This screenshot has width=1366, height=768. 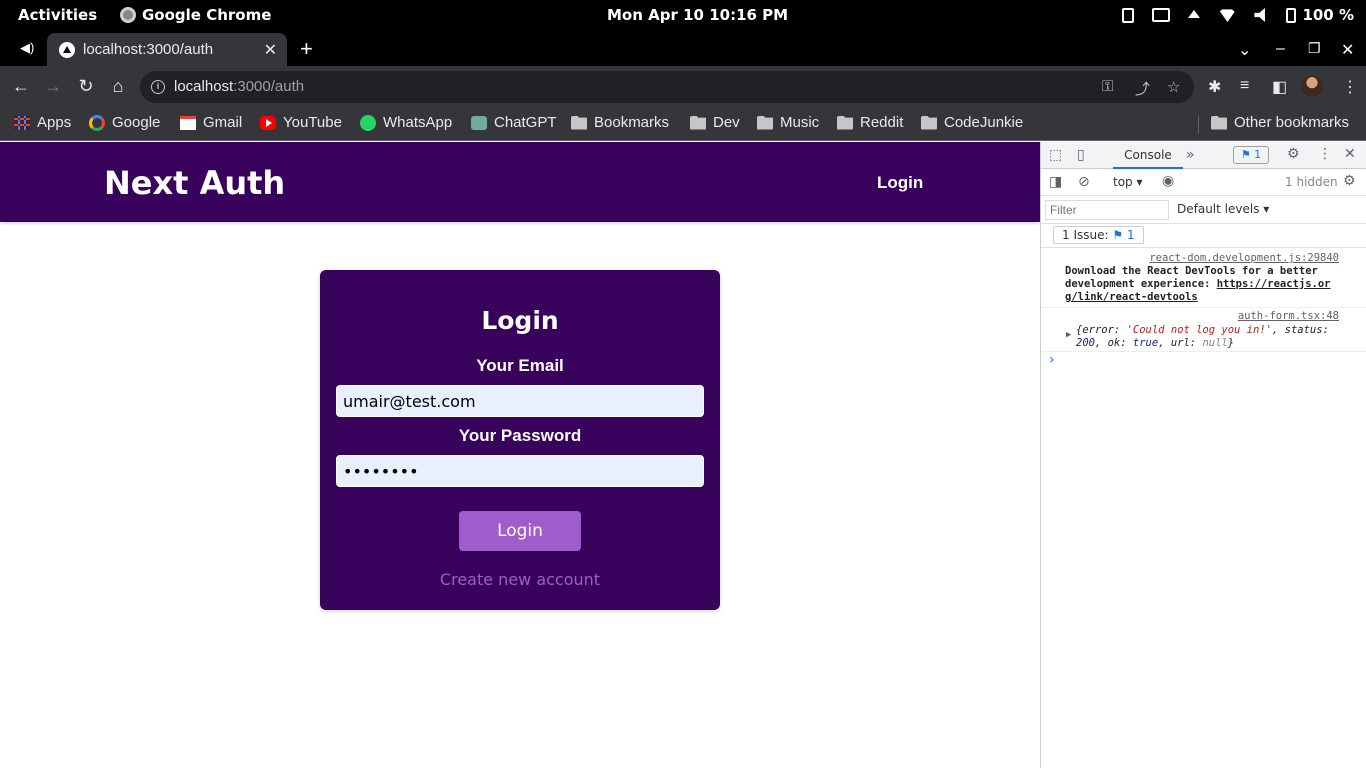 What do you see at coordinates (239, 86) in the screenshot?
I see `url-text: localhost:3000/auth` at bounding box center [239, 86].